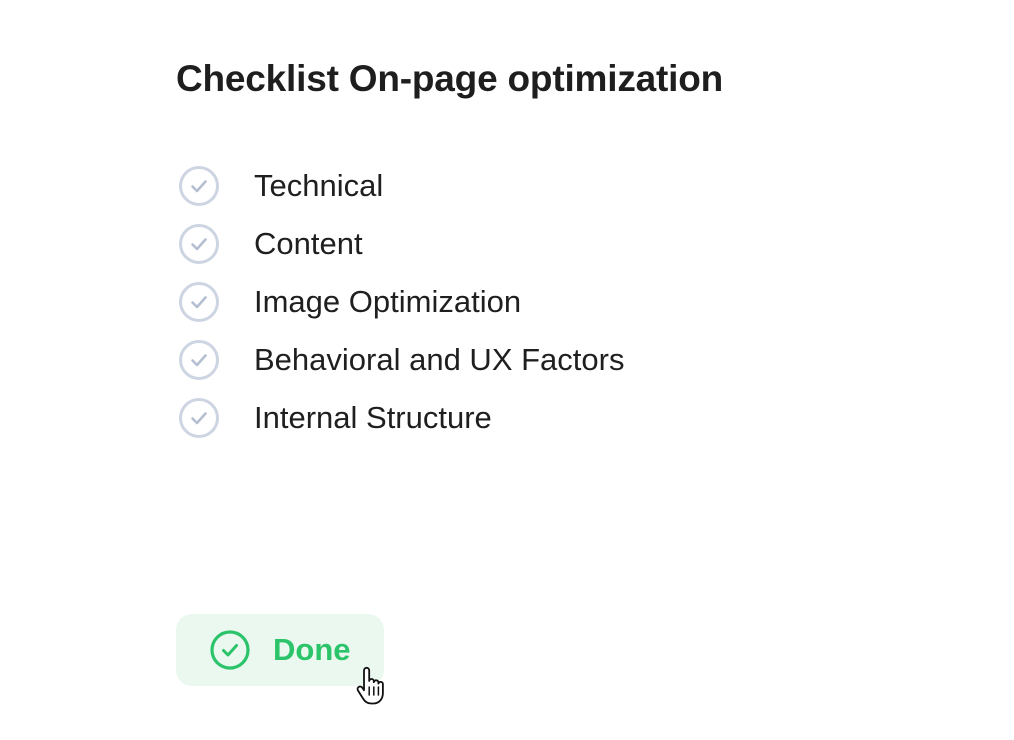  Describe the element at coordinates (449, 78) in the screenshot. I see `page-title: Checklist On-page optimization` at that location.